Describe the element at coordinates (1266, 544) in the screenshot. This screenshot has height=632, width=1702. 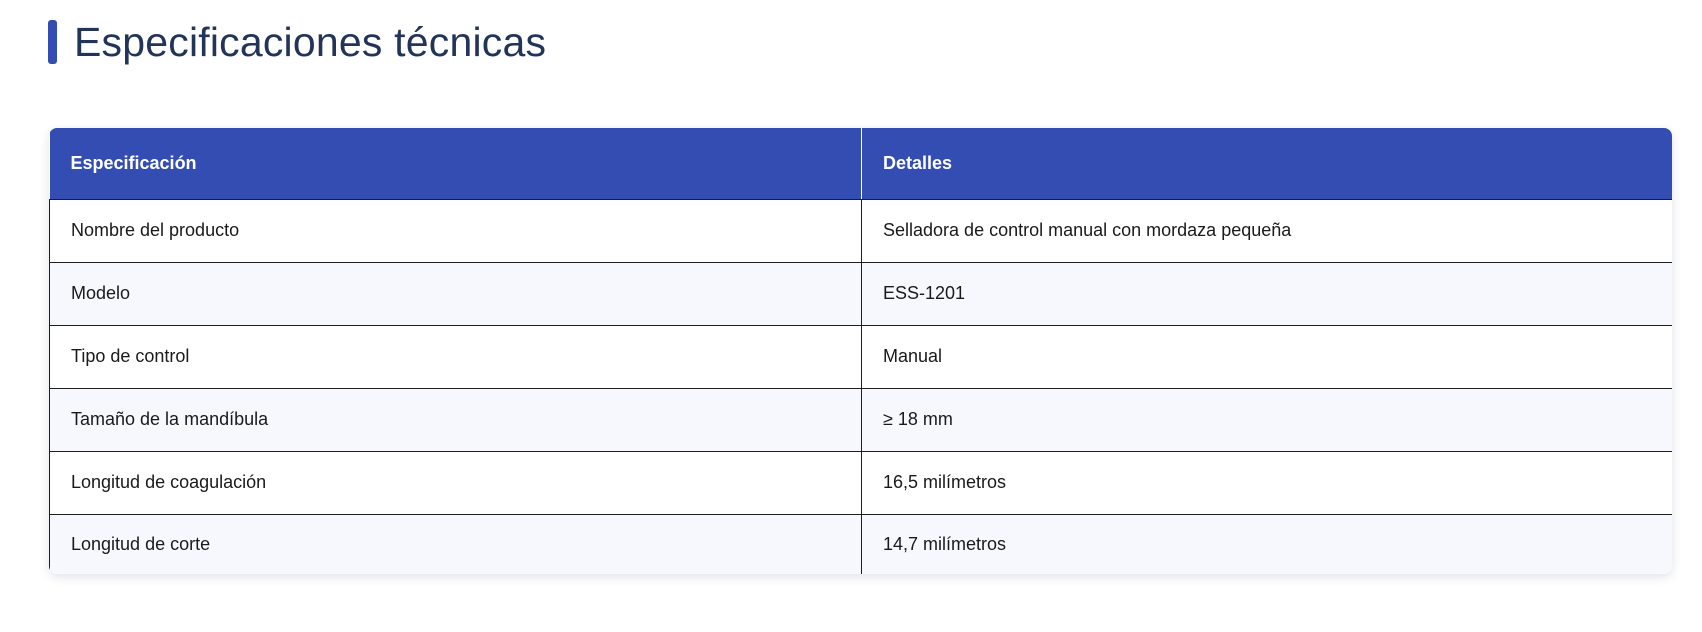
I see `spec-value-cell: 14,7 milímetros` at that location.